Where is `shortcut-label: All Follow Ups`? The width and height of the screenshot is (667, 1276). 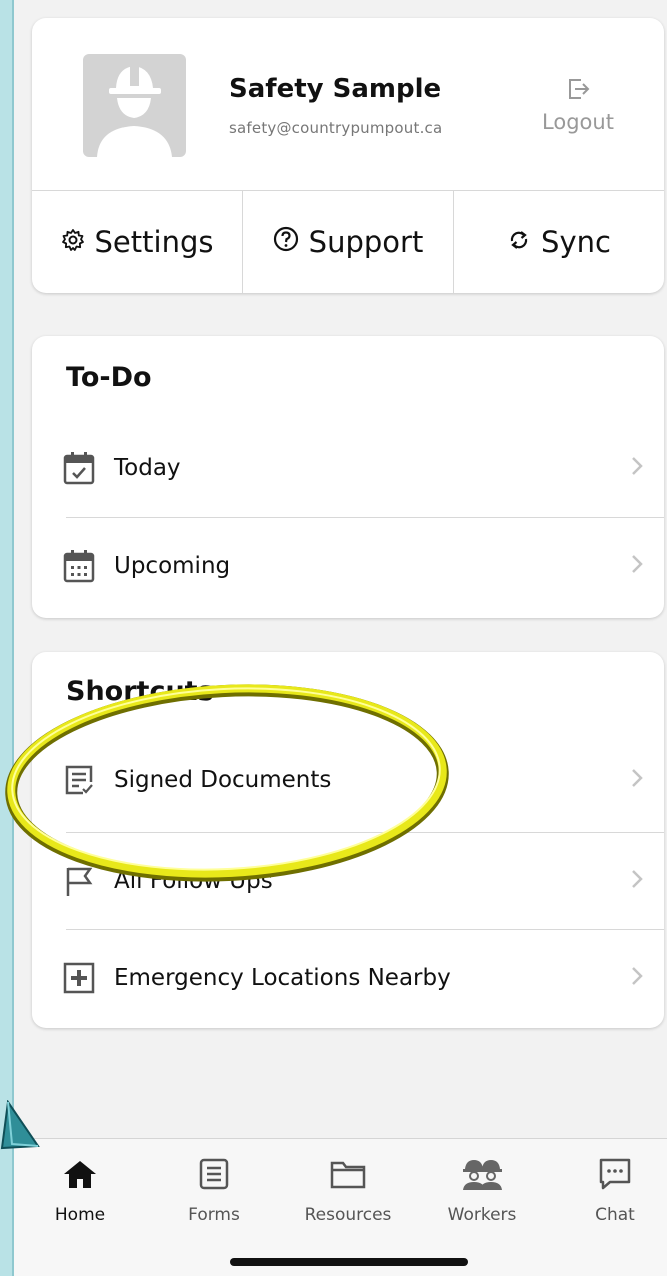
shortcut-label: All Follow Ups is located at coordinates (193, 881).